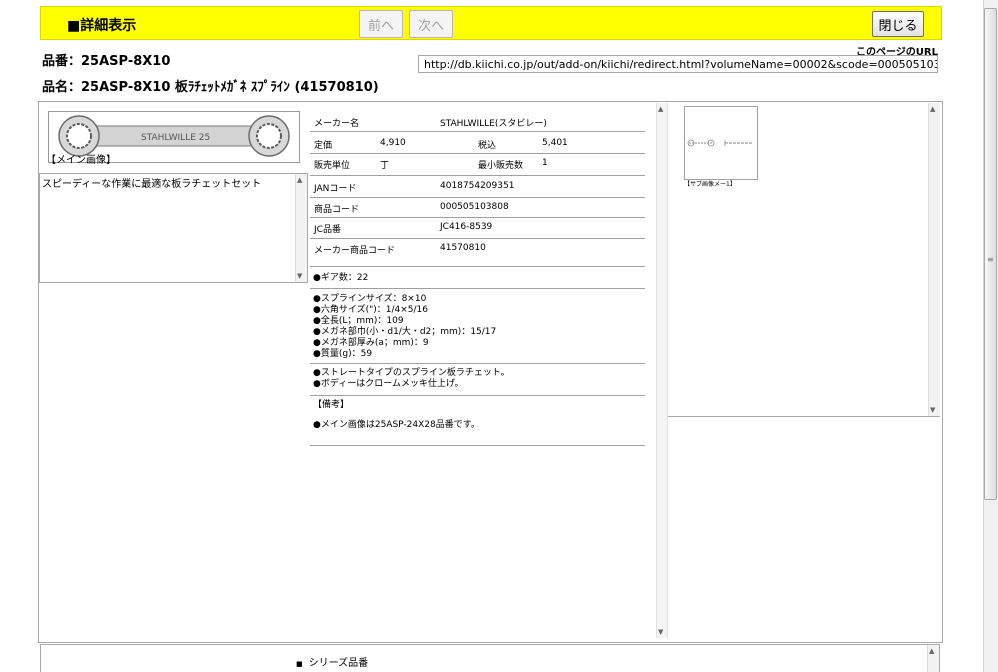 This screenshot has width=998, height=672. What do you see at coordinates (331, 405) in the screenshot?
I see `remarks-title: 【備考】` at bounding box center [331, 405].